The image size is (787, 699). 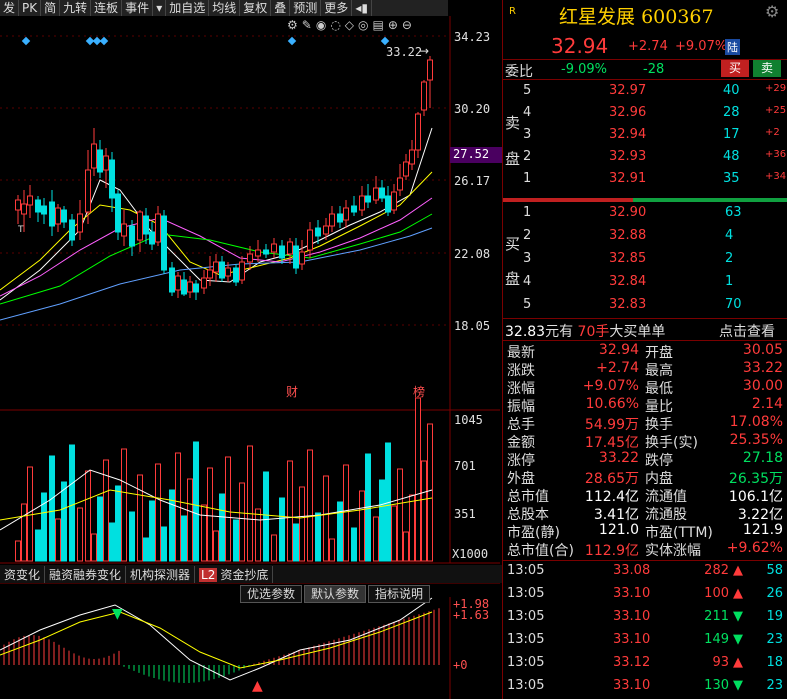 What do you see at coordinates (654, 116) in the screenshot?
I see `ask-row: 4 32.96 28 +25` at bounding box center [654, 116].